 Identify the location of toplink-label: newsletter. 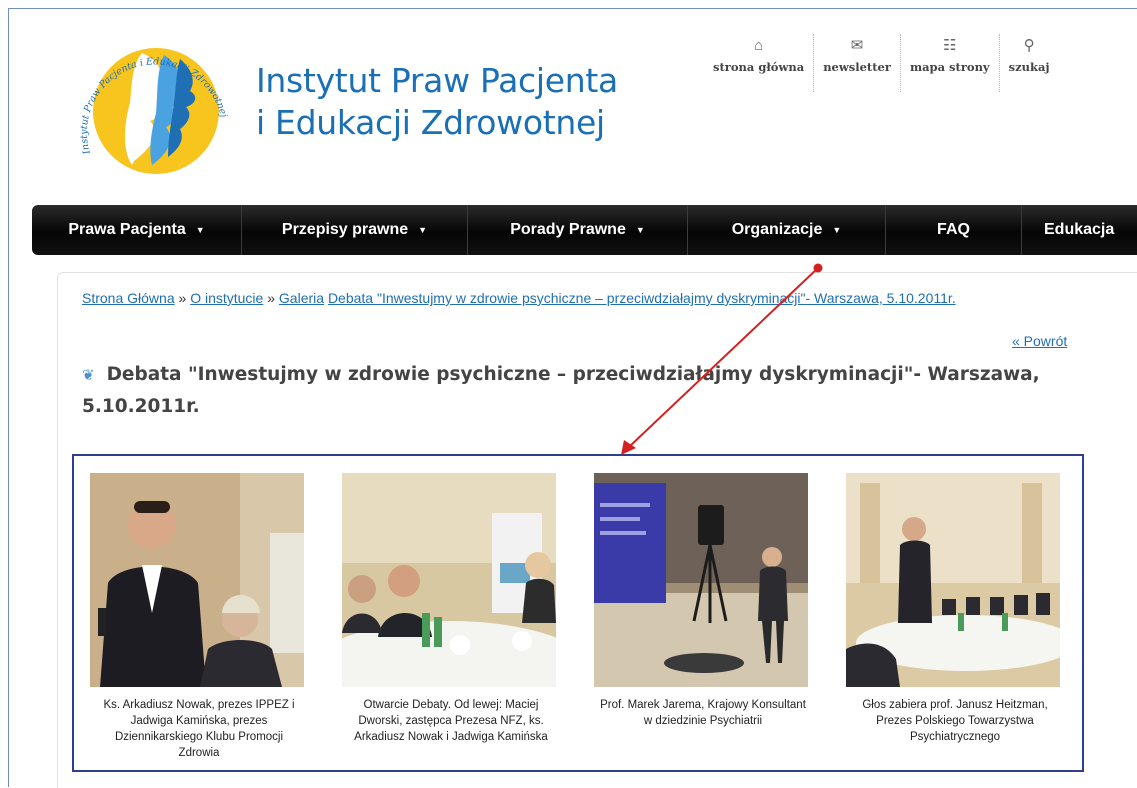
(857, 67).